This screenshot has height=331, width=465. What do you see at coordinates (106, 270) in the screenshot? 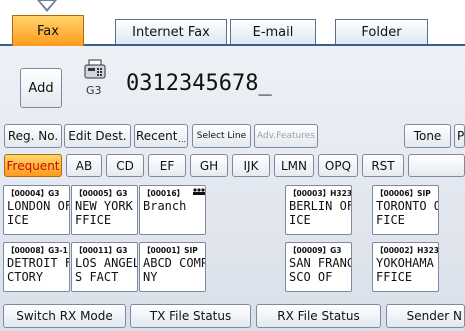
I see `destination-name: LOS ANGELE S FACT` at bounding box center [106, 270].